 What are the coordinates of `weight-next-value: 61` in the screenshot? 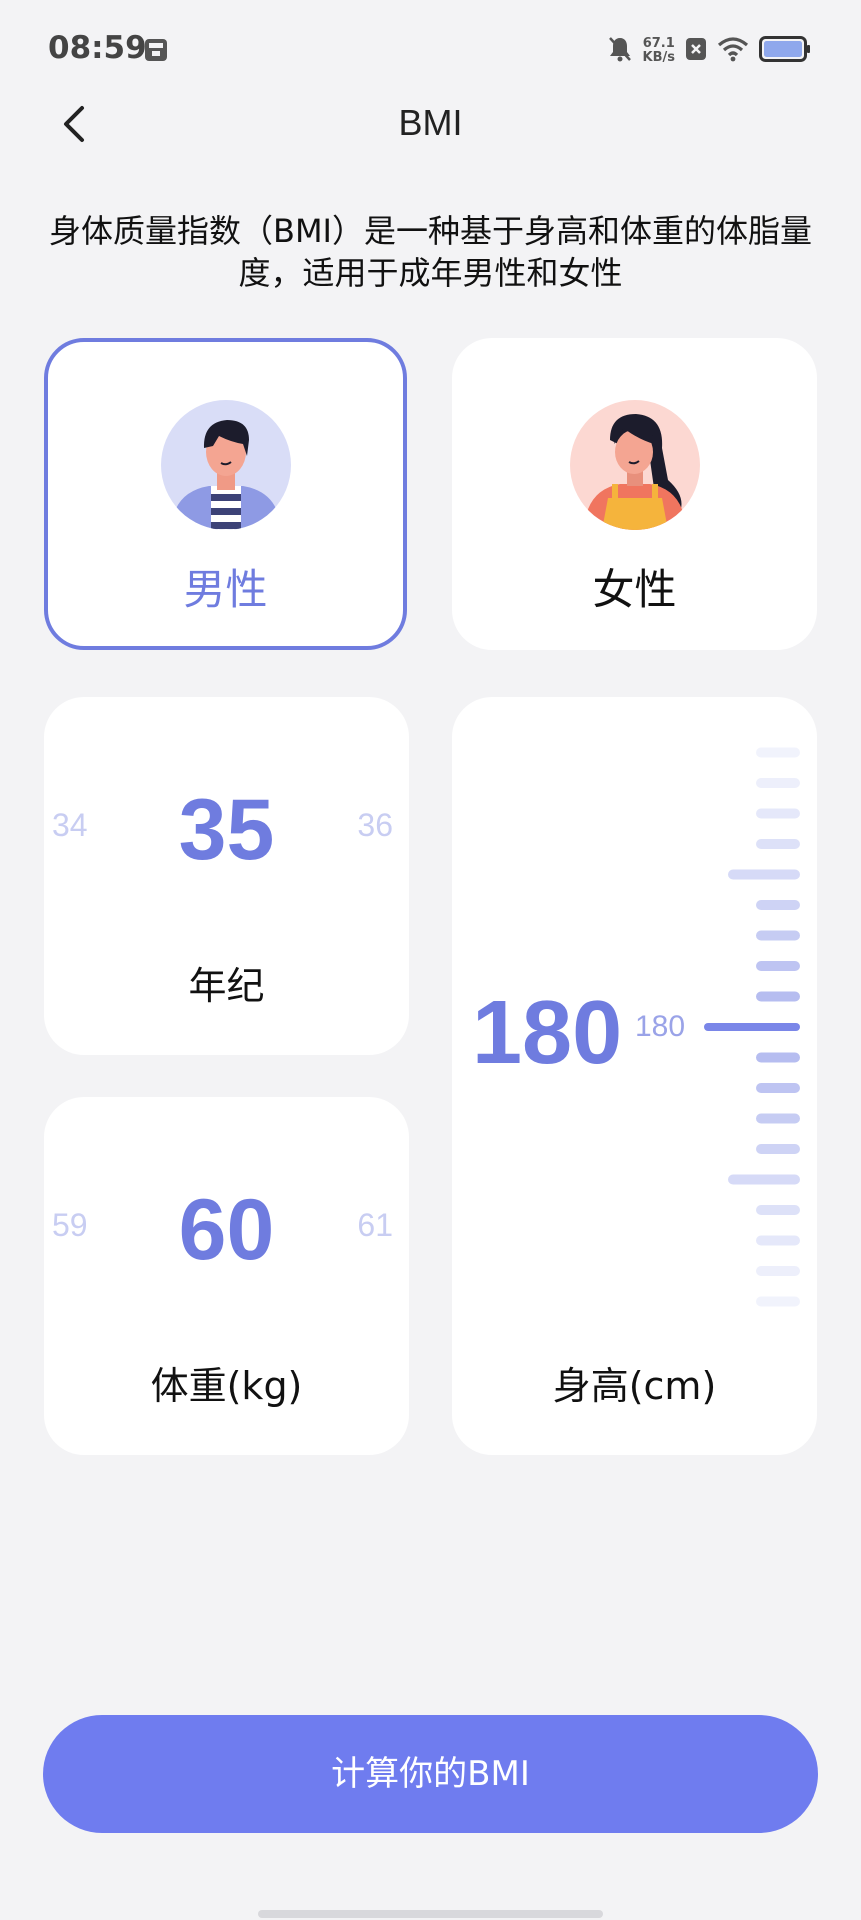 It's located at (375, 1225).